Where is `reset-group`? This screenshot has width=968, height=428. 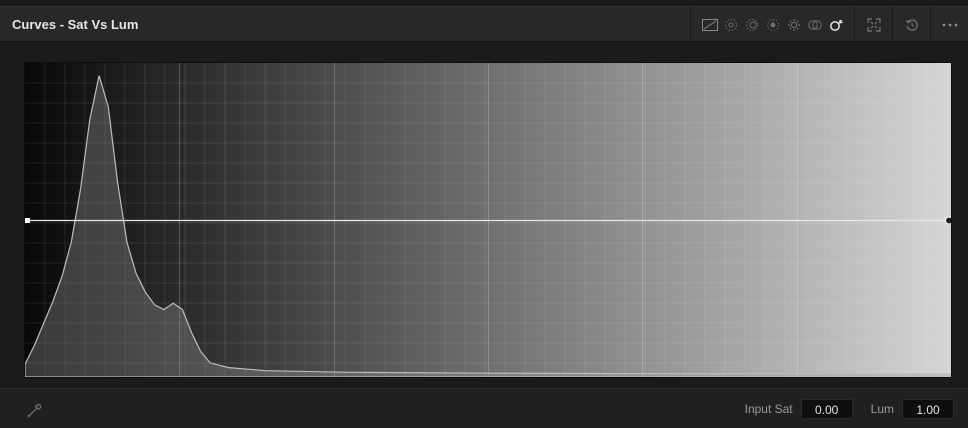 reset-group is located at coordinates (911, 24).